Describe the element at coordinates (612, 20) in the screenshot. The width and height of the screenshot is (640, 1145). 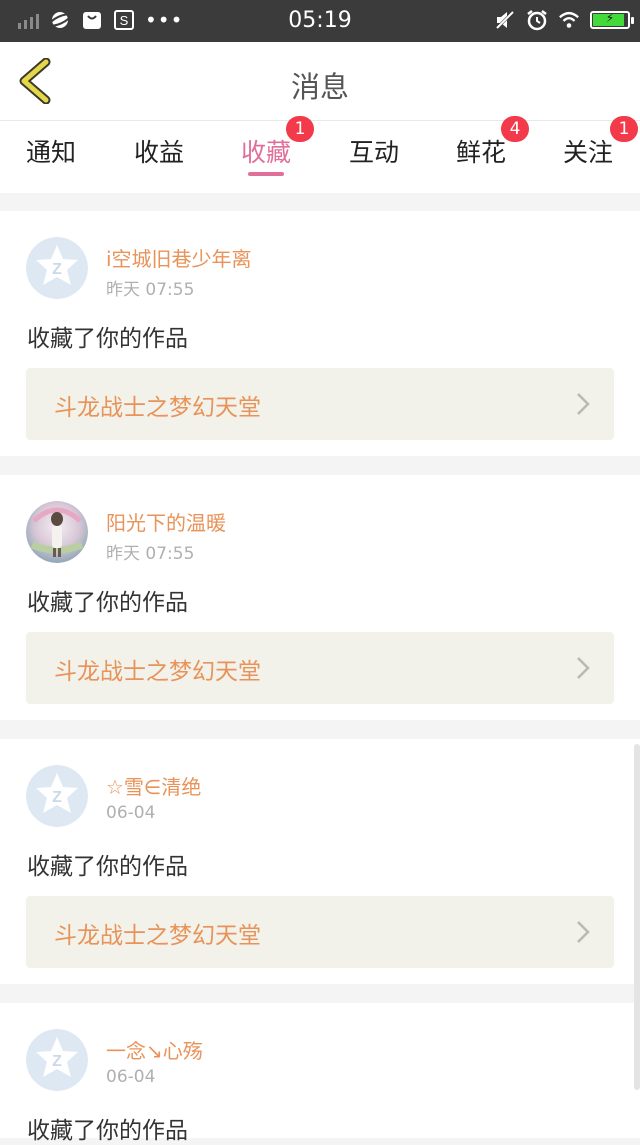
I see `battery-icon: ⚡` at that location.